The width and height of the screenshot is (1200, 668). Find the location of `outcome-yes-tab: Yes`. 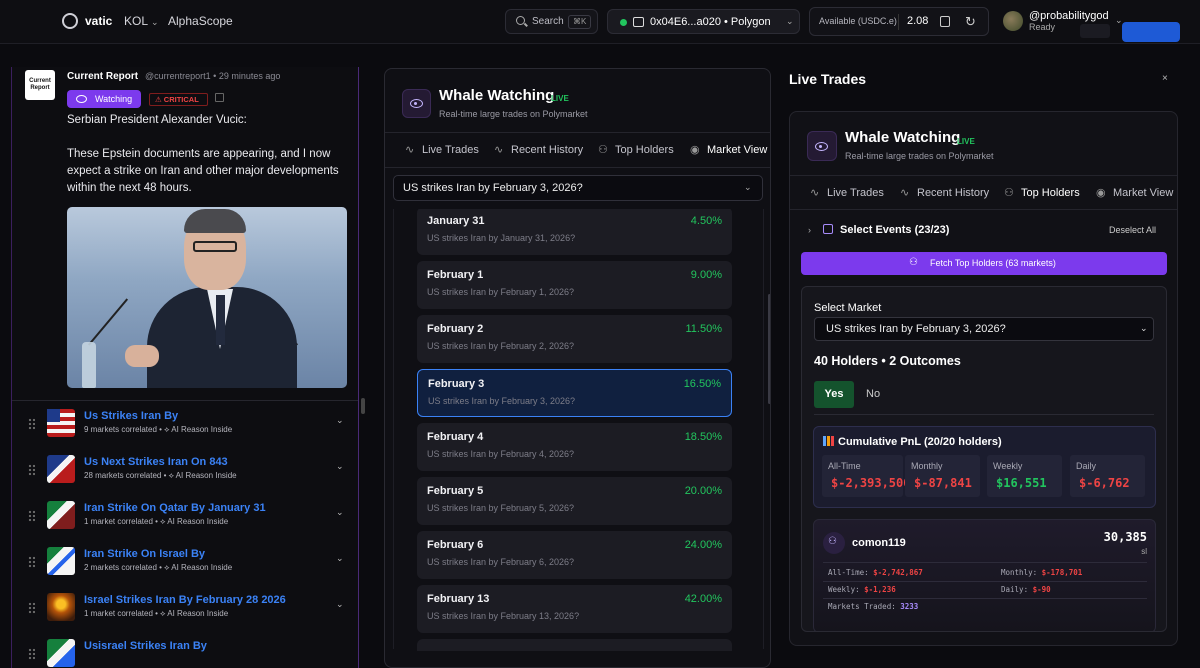

outcome-yes-tab: Yes is located at coordinates (834, 394).